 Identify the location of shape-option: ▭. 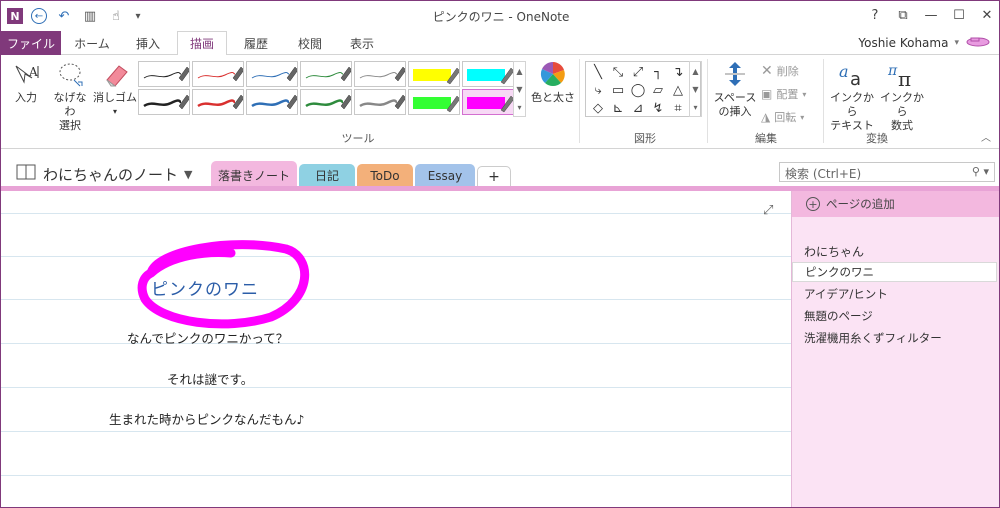
(618, 90).